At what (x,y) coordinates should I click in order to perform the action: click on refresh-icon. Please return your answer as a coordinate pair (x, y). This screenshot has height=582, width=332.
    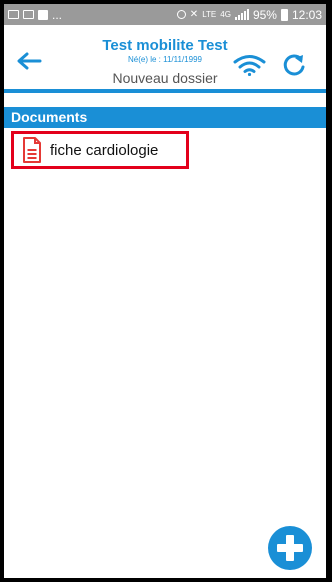
    Looking at the image, I should click on (294, 65).